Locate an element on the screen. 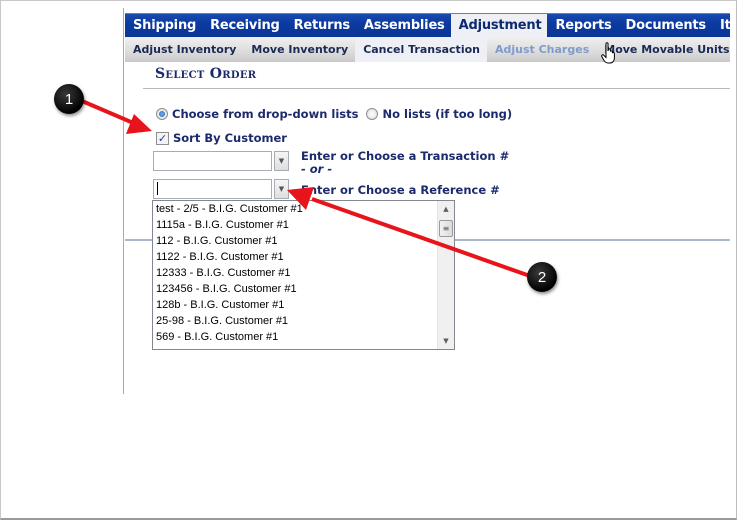  transaction-combobox: ▼ is located at coordinates (221, 161).